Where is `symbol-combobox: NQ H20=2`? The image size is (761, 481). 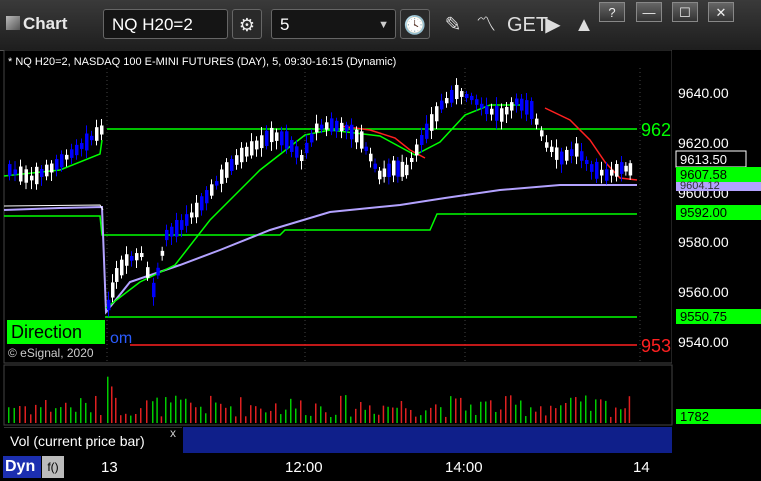 symbol-combobox: NQ H20=2 is located at coordinates (165, 24).